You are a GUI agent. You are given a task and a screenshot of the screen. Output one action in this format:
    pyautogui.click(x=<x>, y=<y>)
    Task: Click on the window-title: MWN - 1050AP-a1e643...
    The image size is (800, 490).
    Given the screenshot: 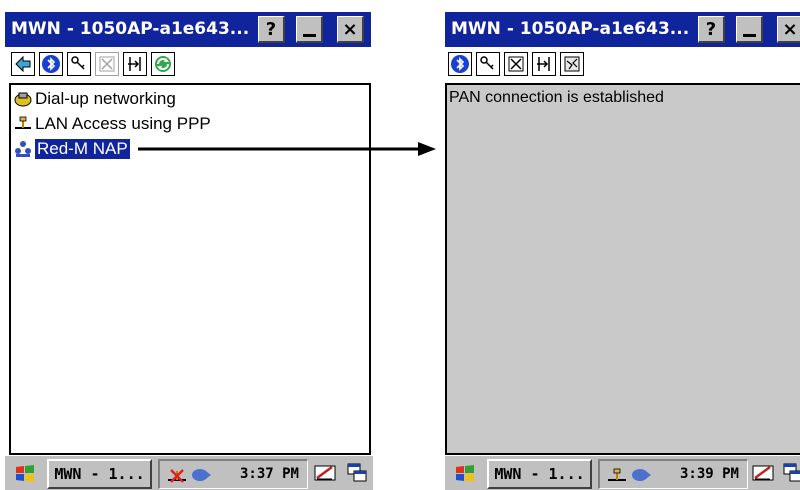 What is the action you would take?
    pyautogui.click(x=570, y=29)
    